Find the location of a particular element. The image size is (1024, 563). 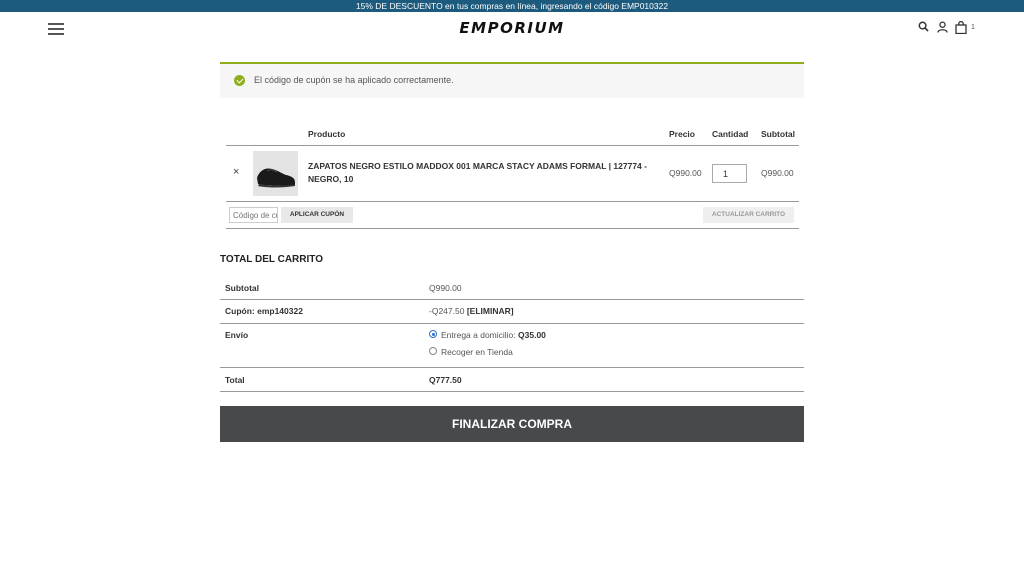

search-icon is located at coordinates (923, 26).